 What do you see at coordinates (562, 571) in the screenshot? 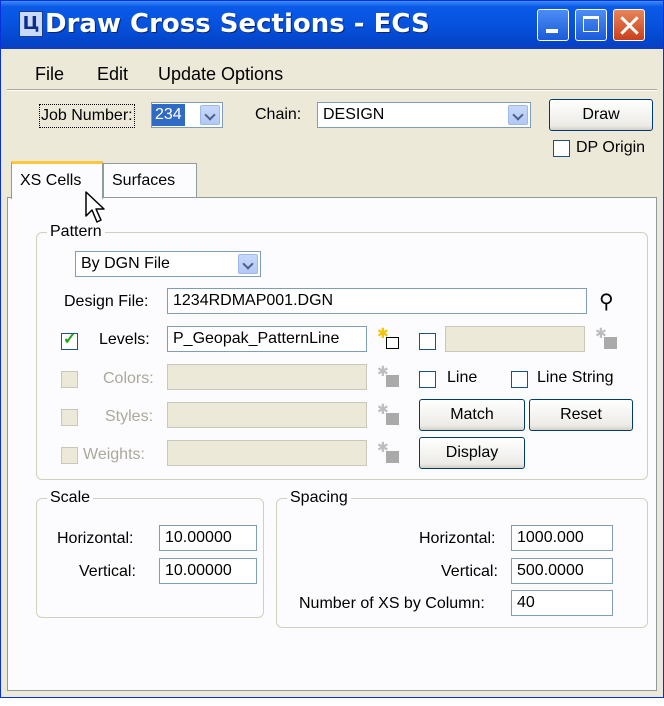
I see `spacing-vertical-input: 500.0000` at bounding box center [562, 571].